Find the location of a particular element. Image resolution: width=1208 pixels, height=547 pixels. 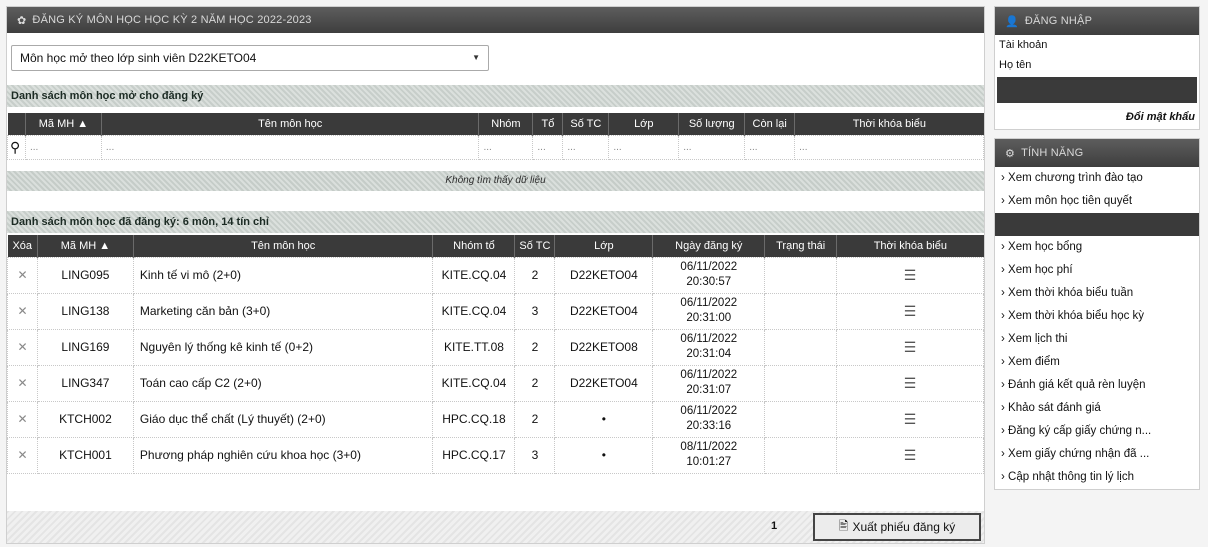

course-name: Nguyên lý thống kê kinh tế (0+2) is located at coordinates (283, 347).